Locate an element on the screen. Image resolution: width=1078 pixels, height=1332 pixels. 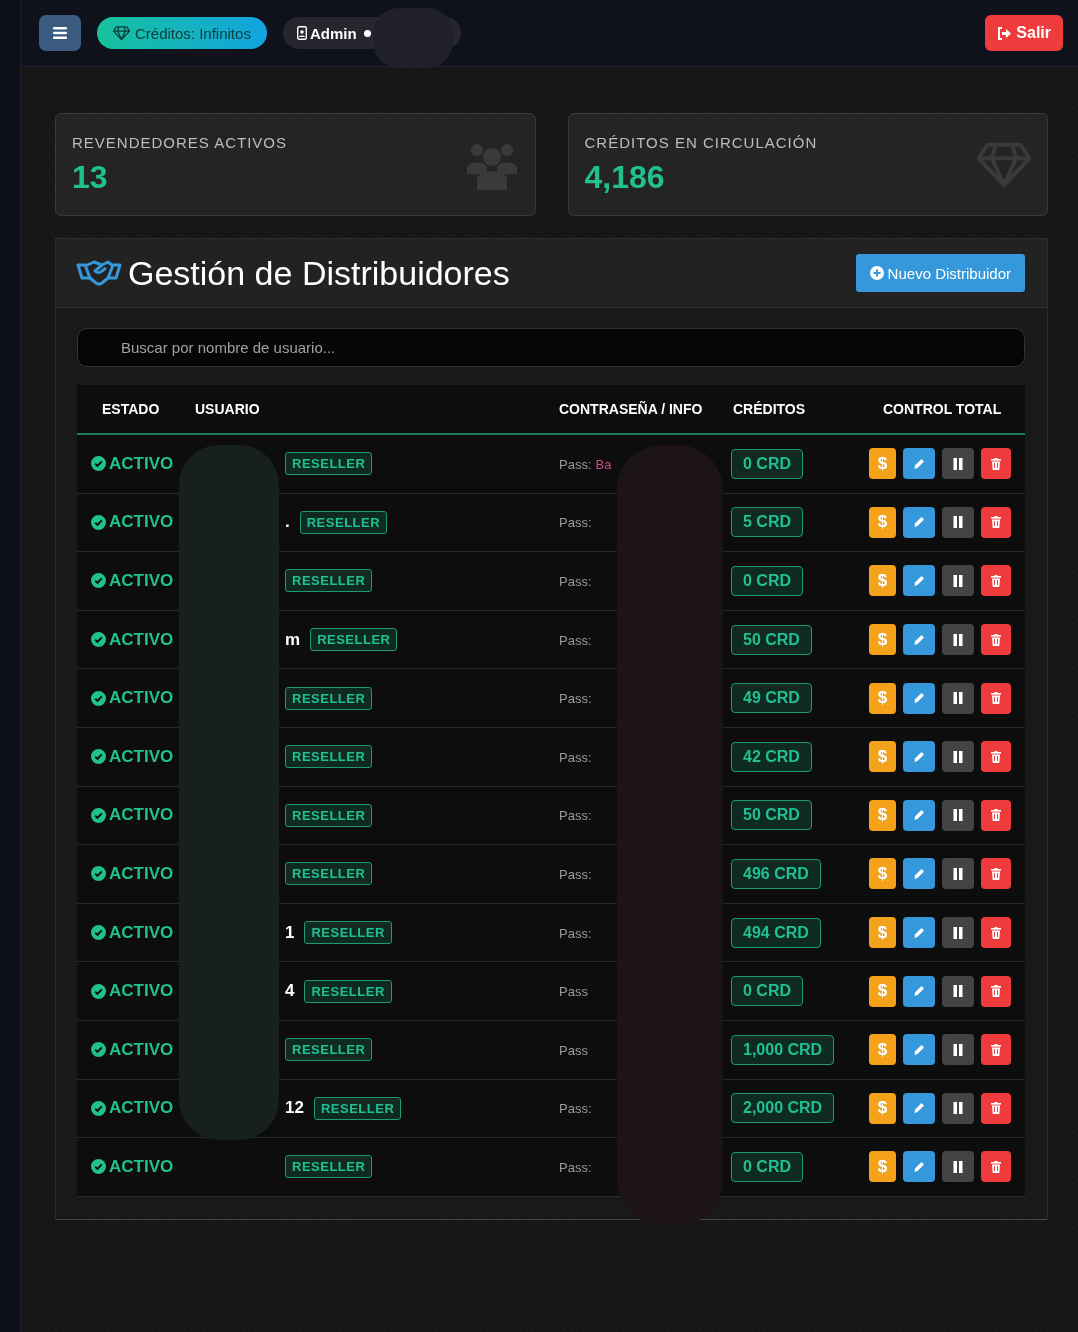
password-text: Pass: Ba is located at coordinates (585, 464).